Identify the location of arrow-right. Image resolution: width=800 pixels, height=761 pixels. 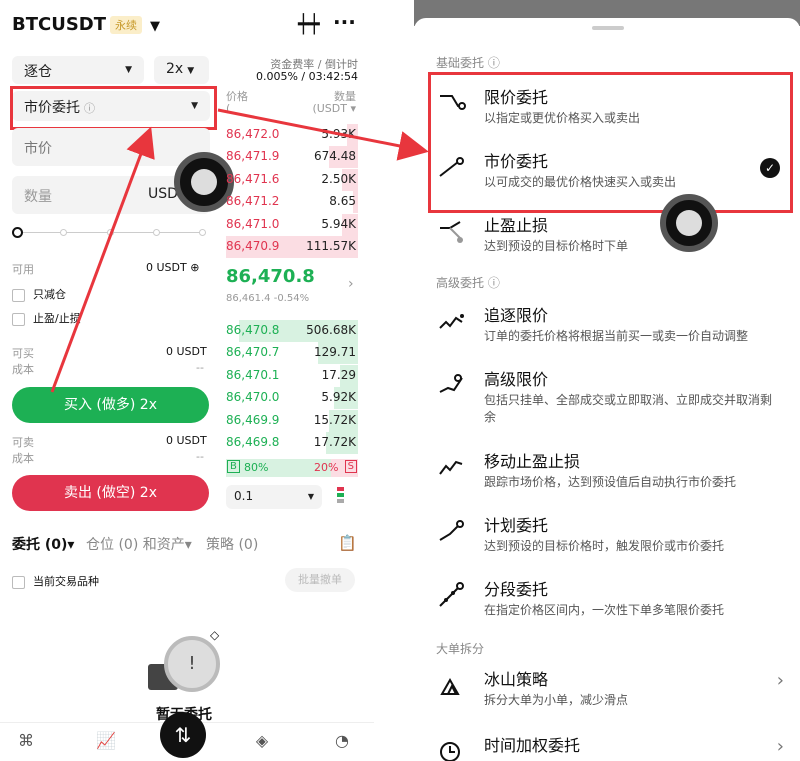
(323, 134).